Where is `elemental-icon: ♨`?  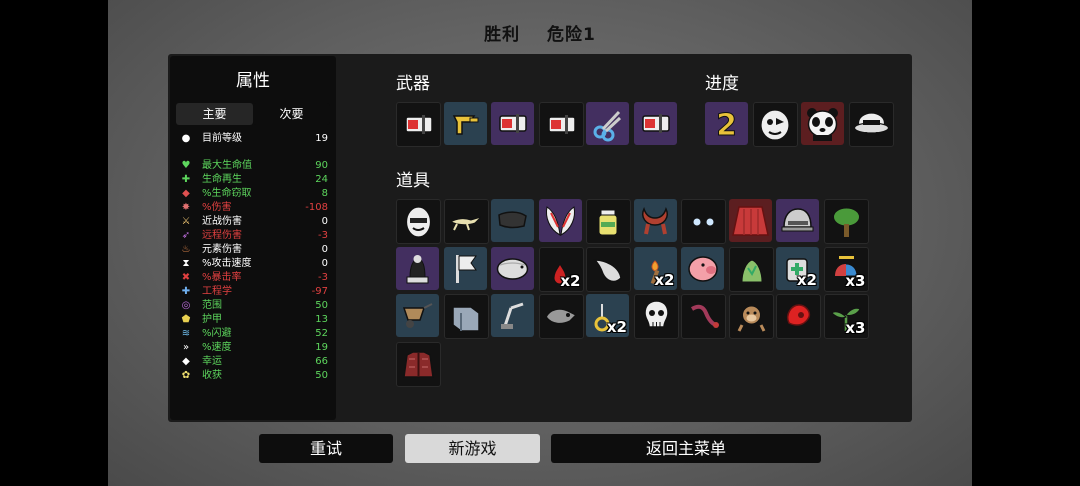
elemental-icon: ♨ is located at coordinates (186, 249).